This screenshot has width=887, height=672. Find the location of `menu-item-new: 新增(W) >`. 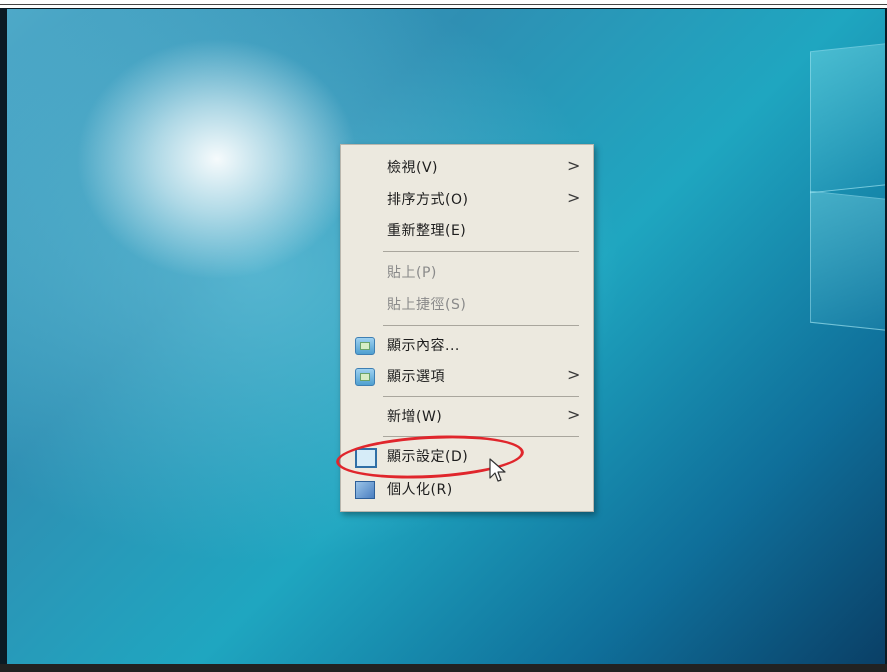

menu-item-new: 新增(W) > is located at coordinates (467, 416).